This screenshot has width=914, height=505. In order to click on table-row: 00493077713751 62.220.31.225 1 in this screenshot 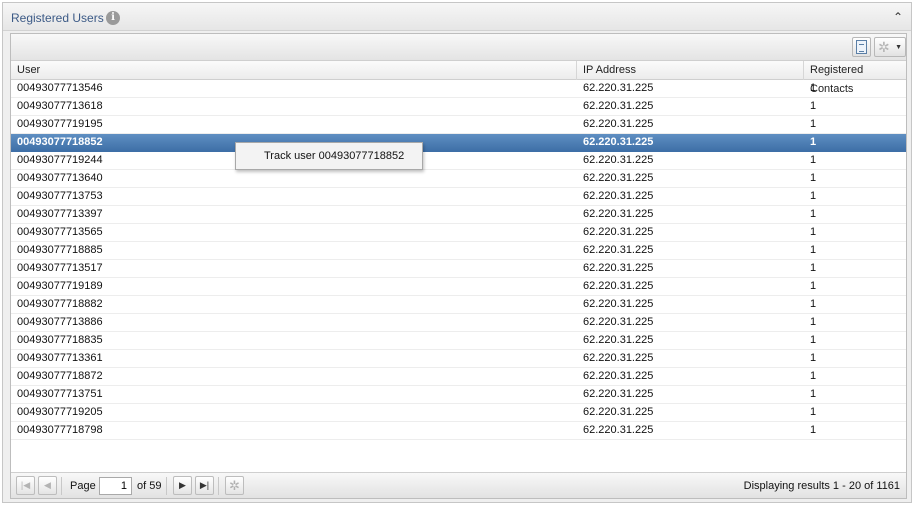, I will do `click(458, 395)`.